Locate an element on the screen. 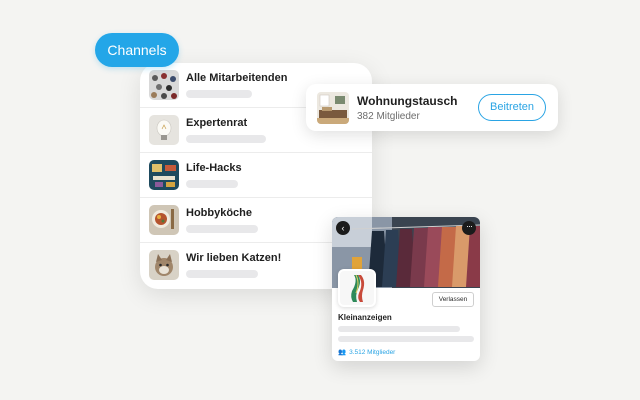 This screenshot has height=400, width=640. food-bowl-photo-icon is located at coordinates (164, 220).